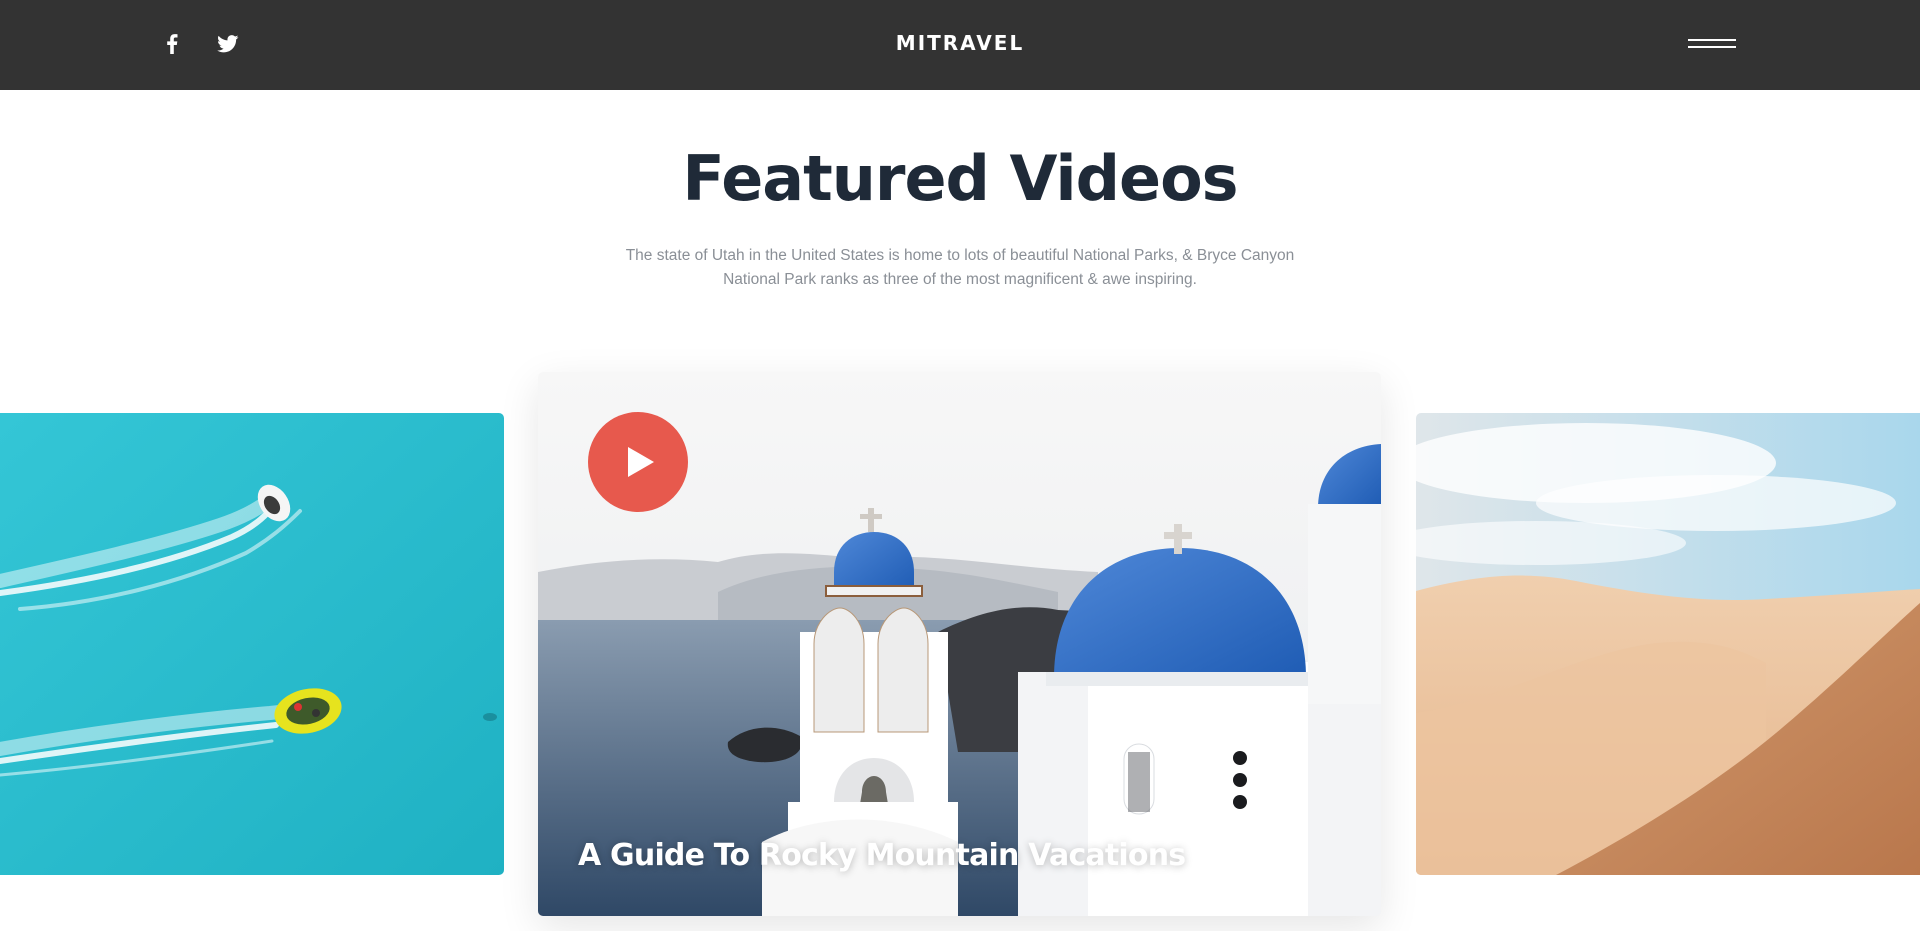  Describe the element at coordinates (960, 178) in the screenshot. I see `section-title: Featured Videos` at that location.